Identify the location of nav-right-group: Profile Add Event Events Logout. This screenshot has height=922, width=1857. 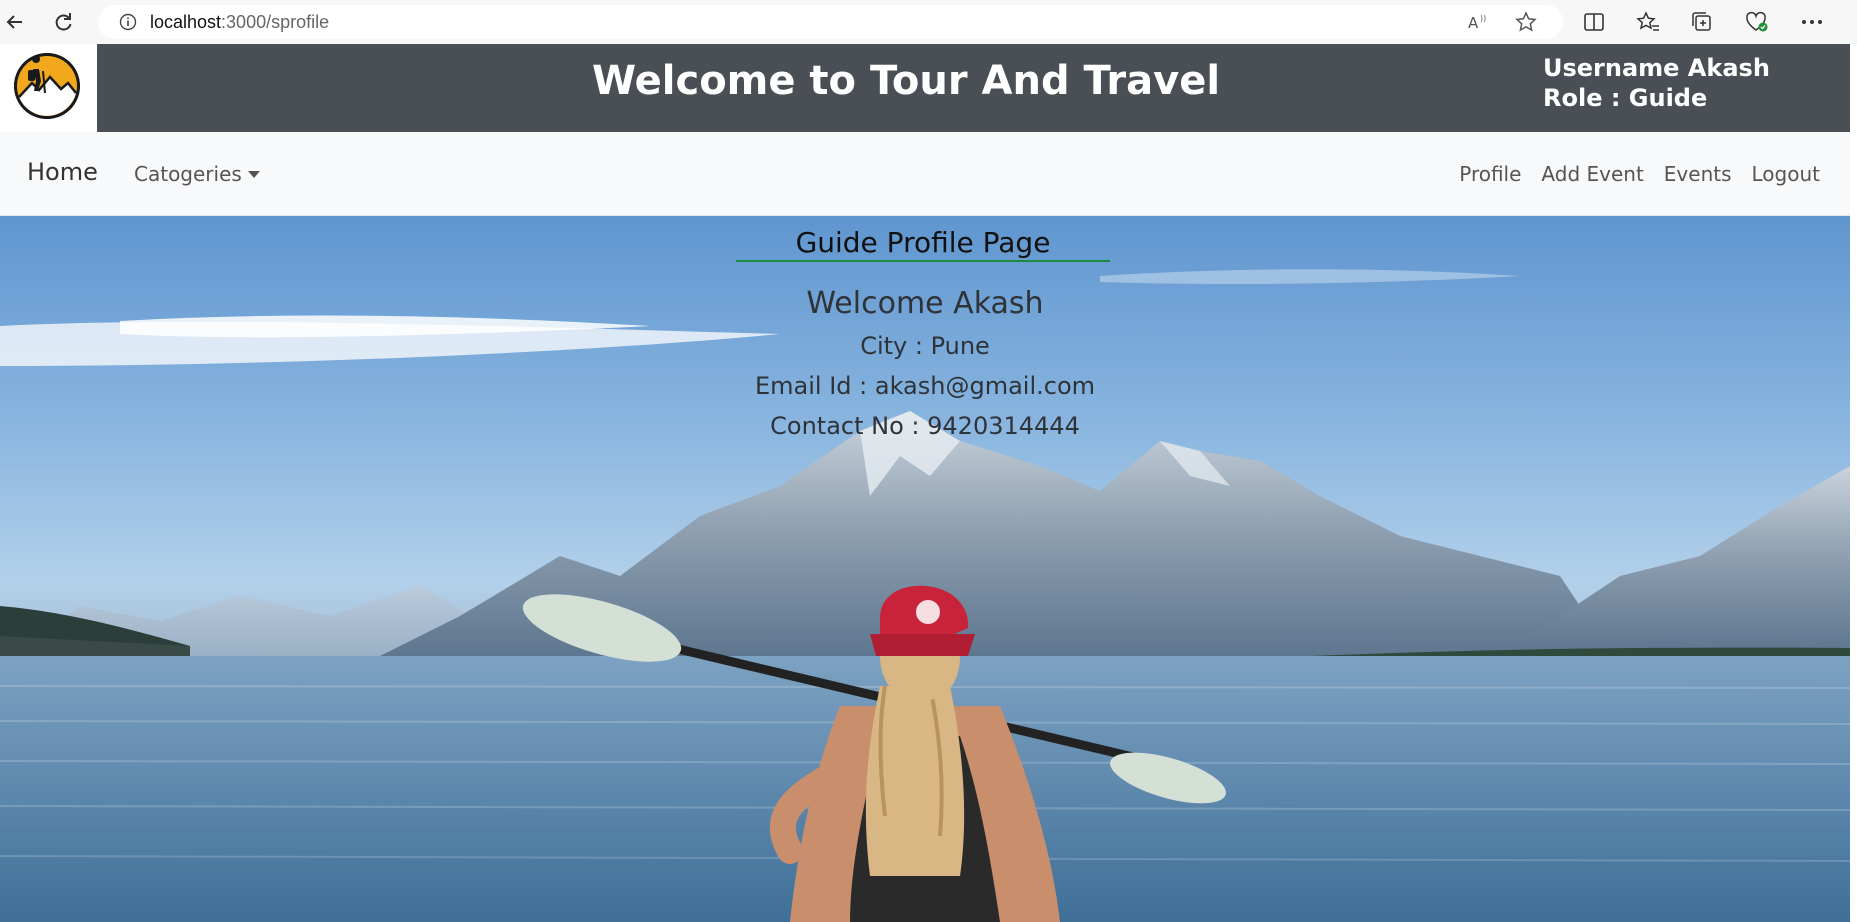
(1639, 174).